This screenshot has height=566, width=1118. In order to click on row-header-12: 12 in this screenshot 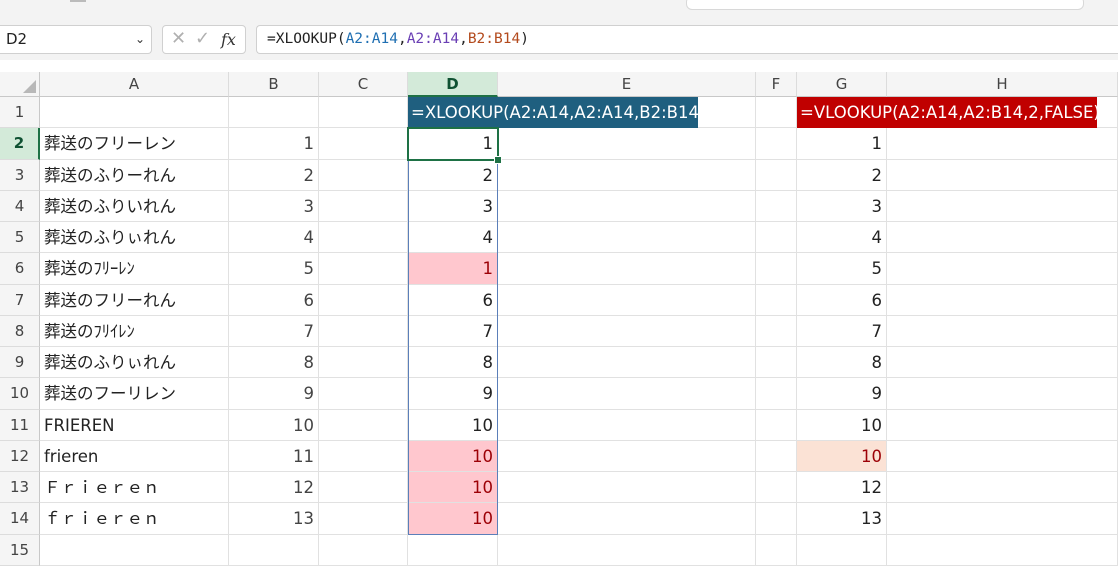, I will do `click(20, 456)`.